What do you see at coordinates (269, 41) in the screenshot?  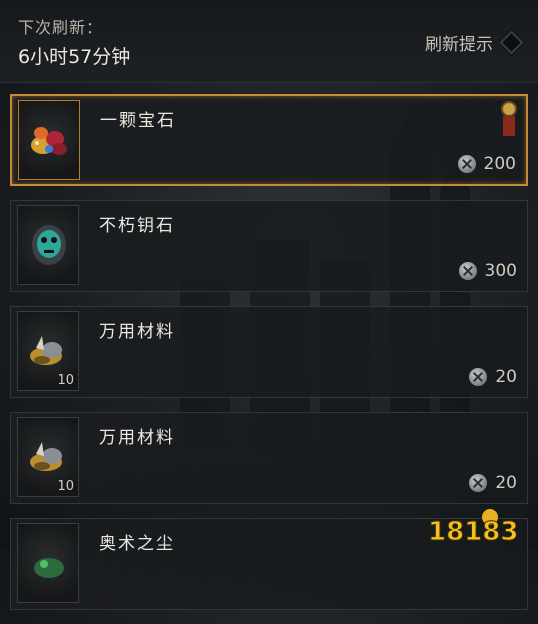 I see `shop-header: 下次刷新： 6小时57分钟 刷新提示` at bounding box center [269, 41].